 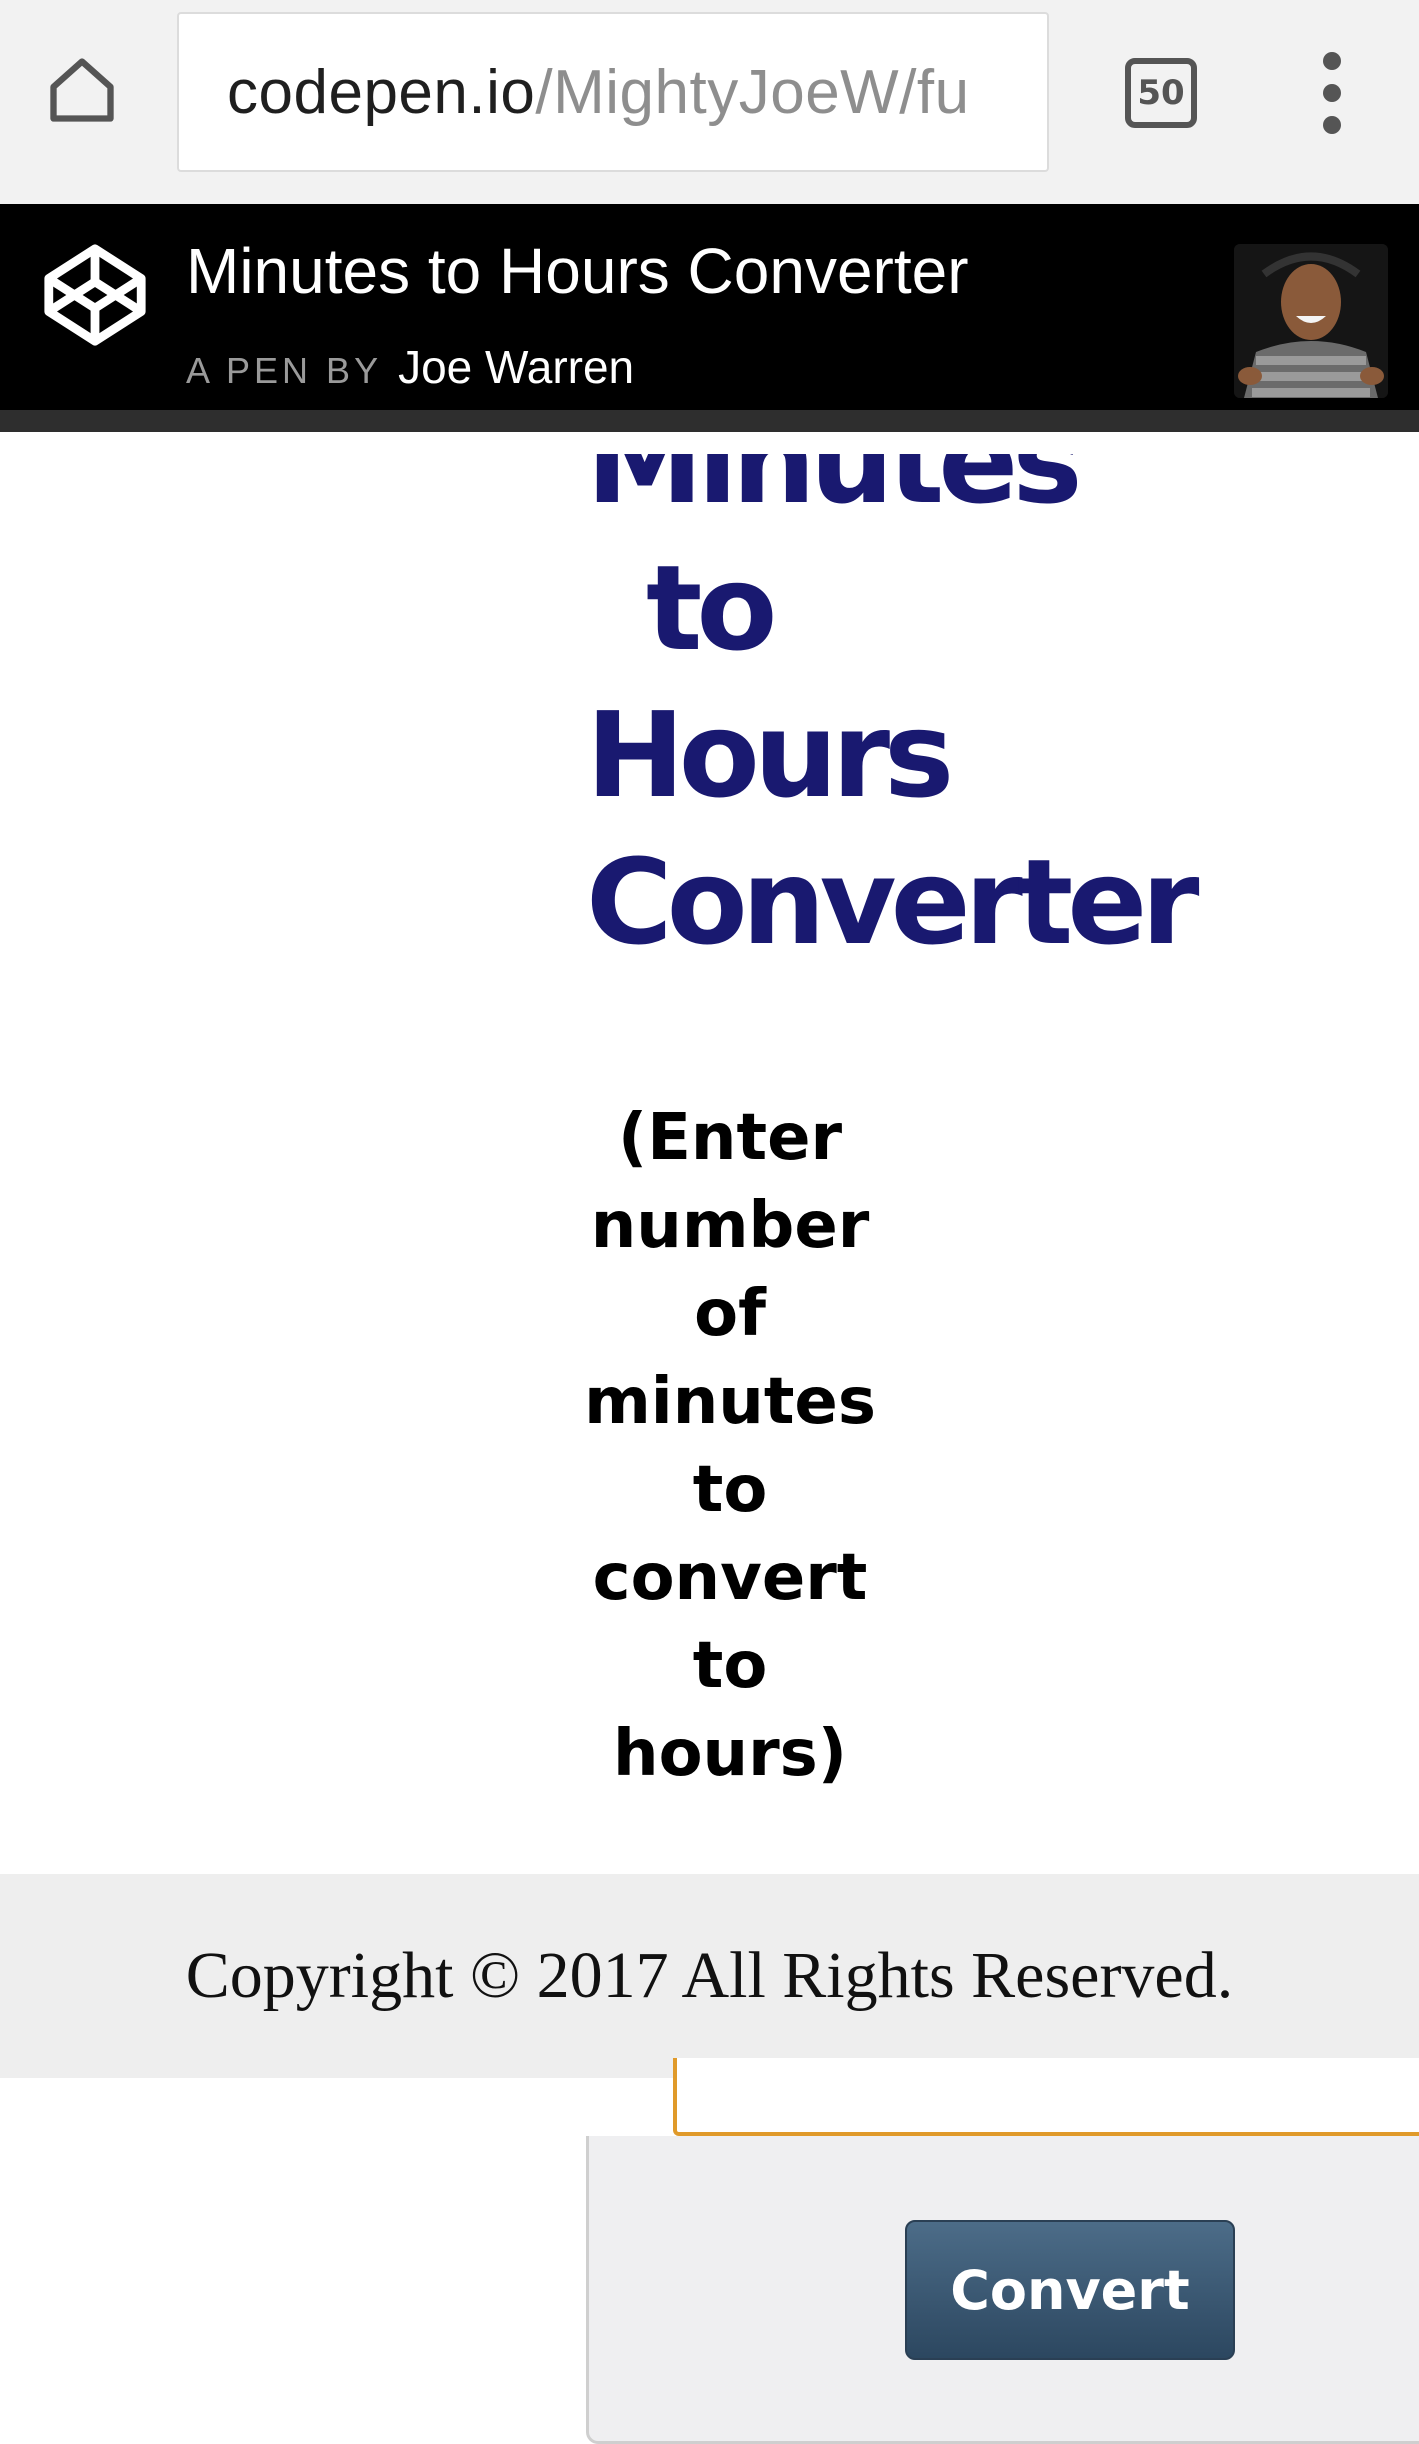 I want to click on instruction-word: of, so click(x=730, y=1314).